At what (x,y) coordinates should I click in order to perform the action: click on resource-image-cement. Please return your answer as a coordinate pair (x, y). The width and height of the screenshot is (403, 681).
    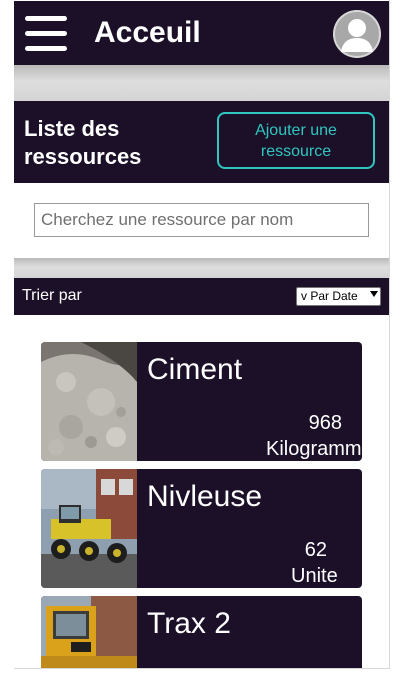
    Looking at the image, I should click on (89, 401).